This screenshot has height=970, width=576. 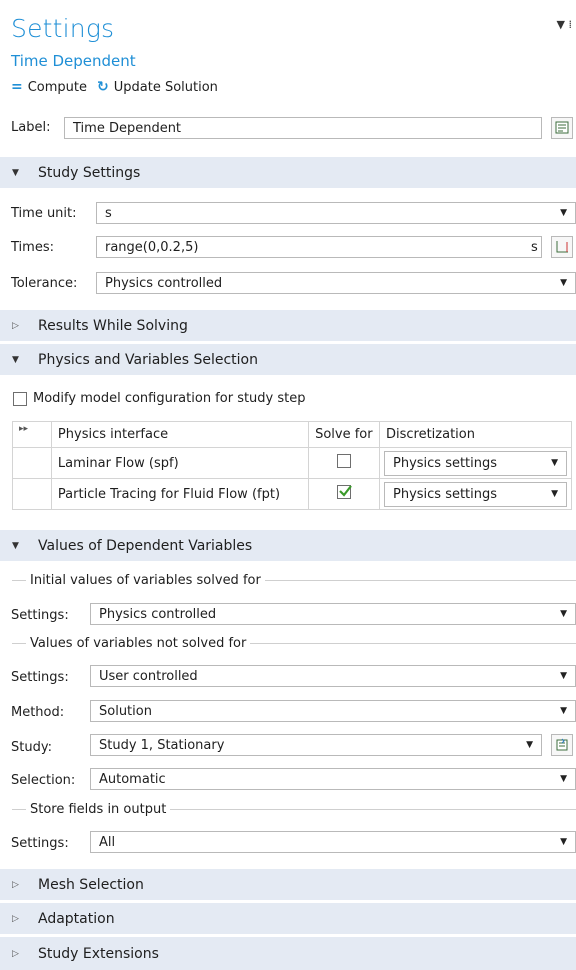 I want to click on section-title: Mesh Selection, so click(x=91, y=884).